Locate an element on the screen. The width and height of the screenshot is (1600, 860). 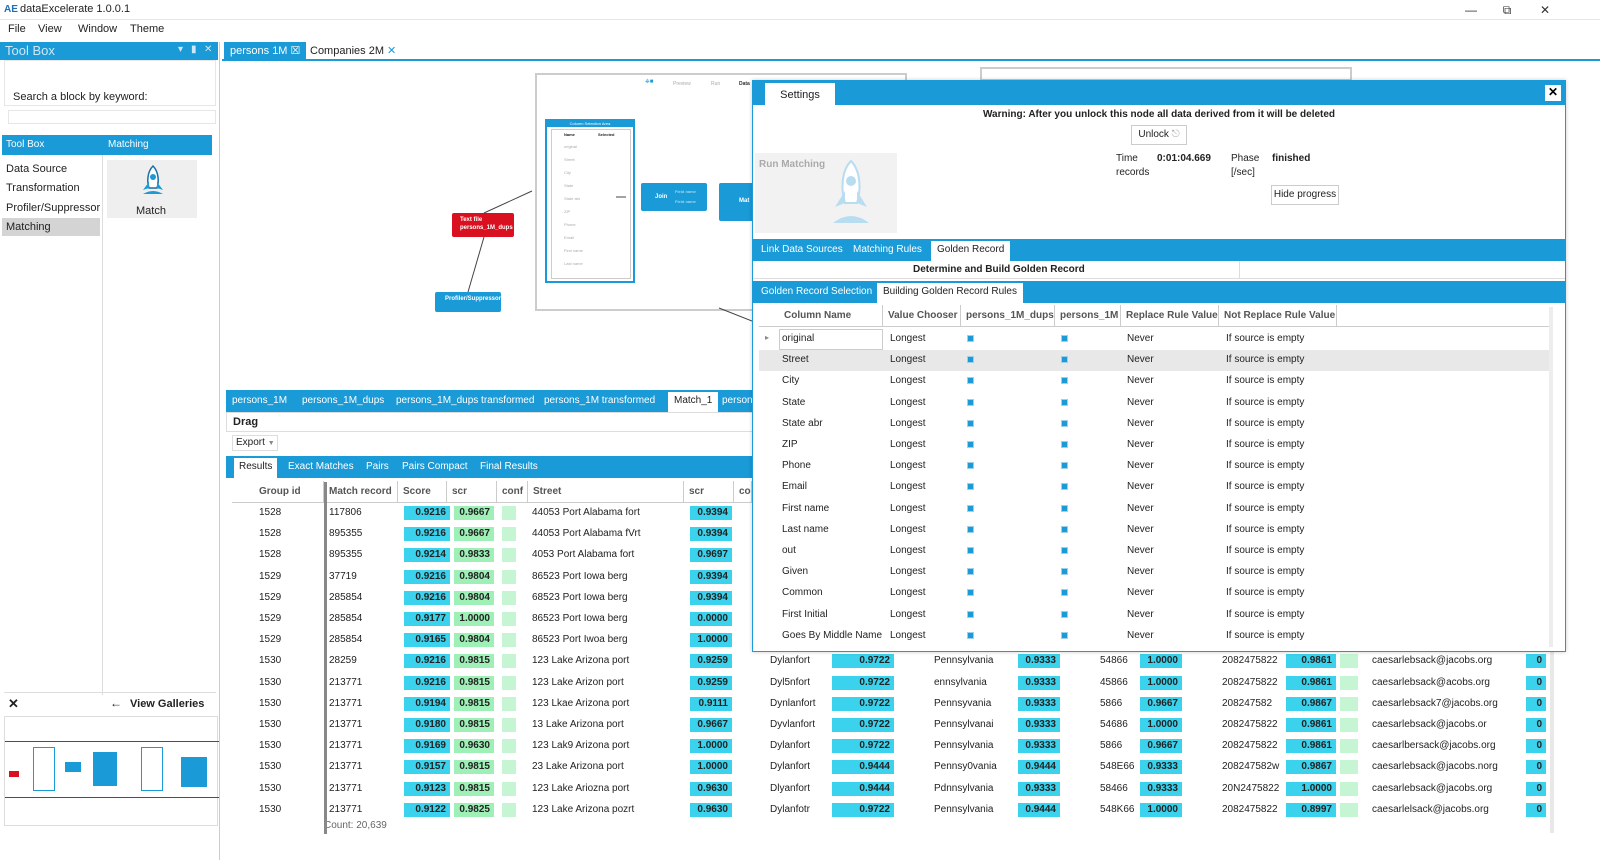
results-col-header: Score is located at coordinates (422, 492).